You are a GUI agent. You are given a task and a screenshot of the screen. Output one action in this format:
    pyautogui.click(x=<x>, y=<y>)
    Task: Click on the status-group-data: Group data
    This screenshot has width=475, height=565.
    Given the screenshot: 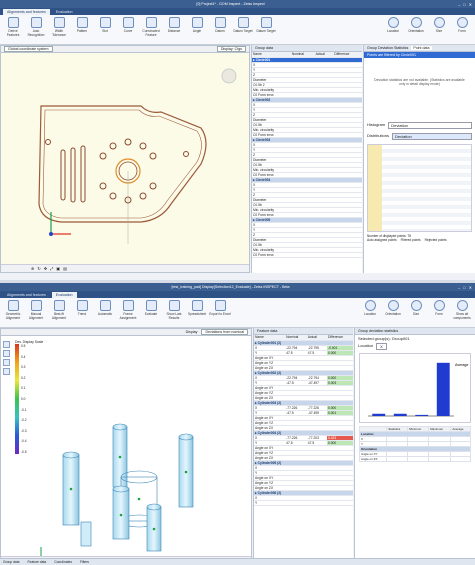 What is the action you would take?
    pyautogui.click(x=11, y=562)
    